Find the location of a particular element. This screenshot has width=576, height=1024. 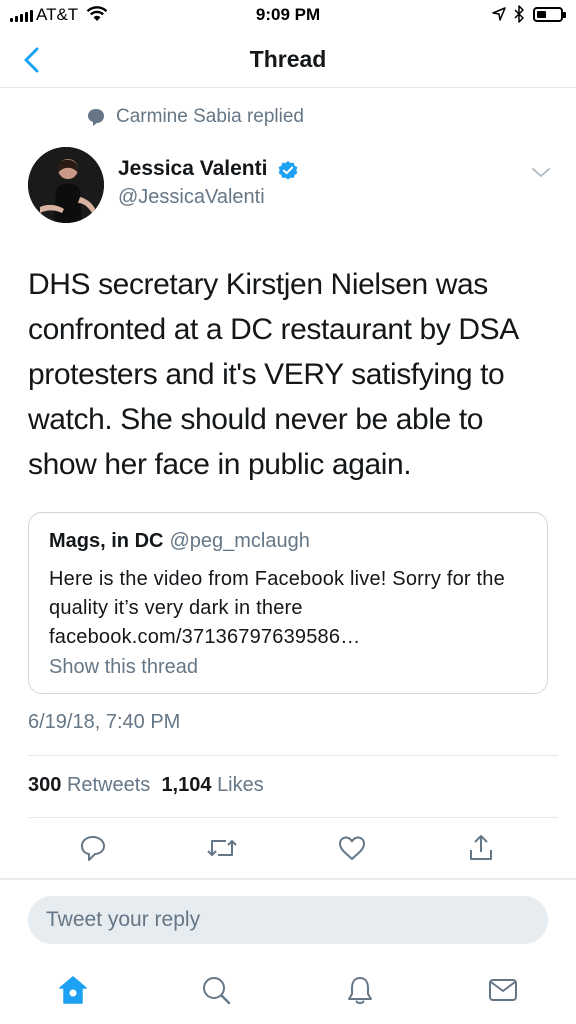

likes-label: Likes is located at coordinates (240, 785).